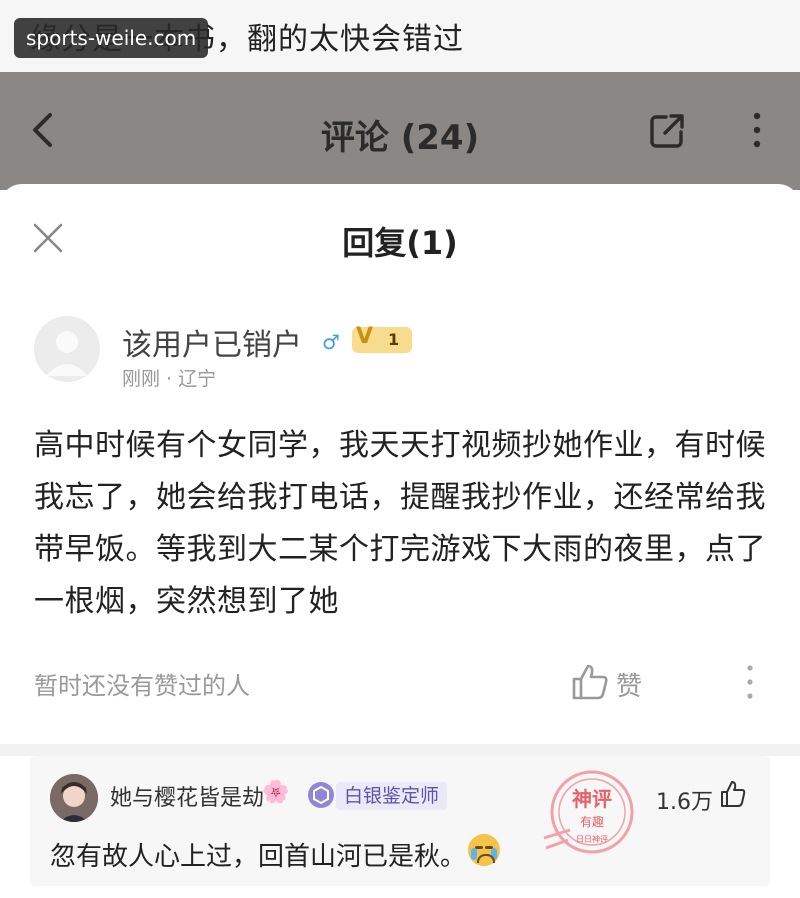  Describe the element at coordinates (365, 336) in the screenshot. I see `level-mark: V` at that location.